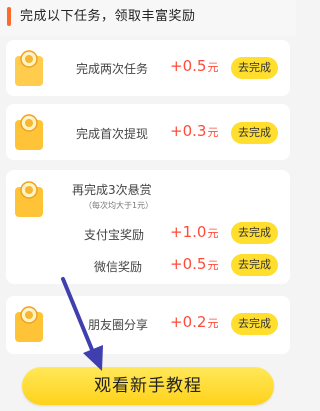  Describe the element at coordinates (194, 322) in the screenshot. I see `reward-amount: +0.2元` at that location.